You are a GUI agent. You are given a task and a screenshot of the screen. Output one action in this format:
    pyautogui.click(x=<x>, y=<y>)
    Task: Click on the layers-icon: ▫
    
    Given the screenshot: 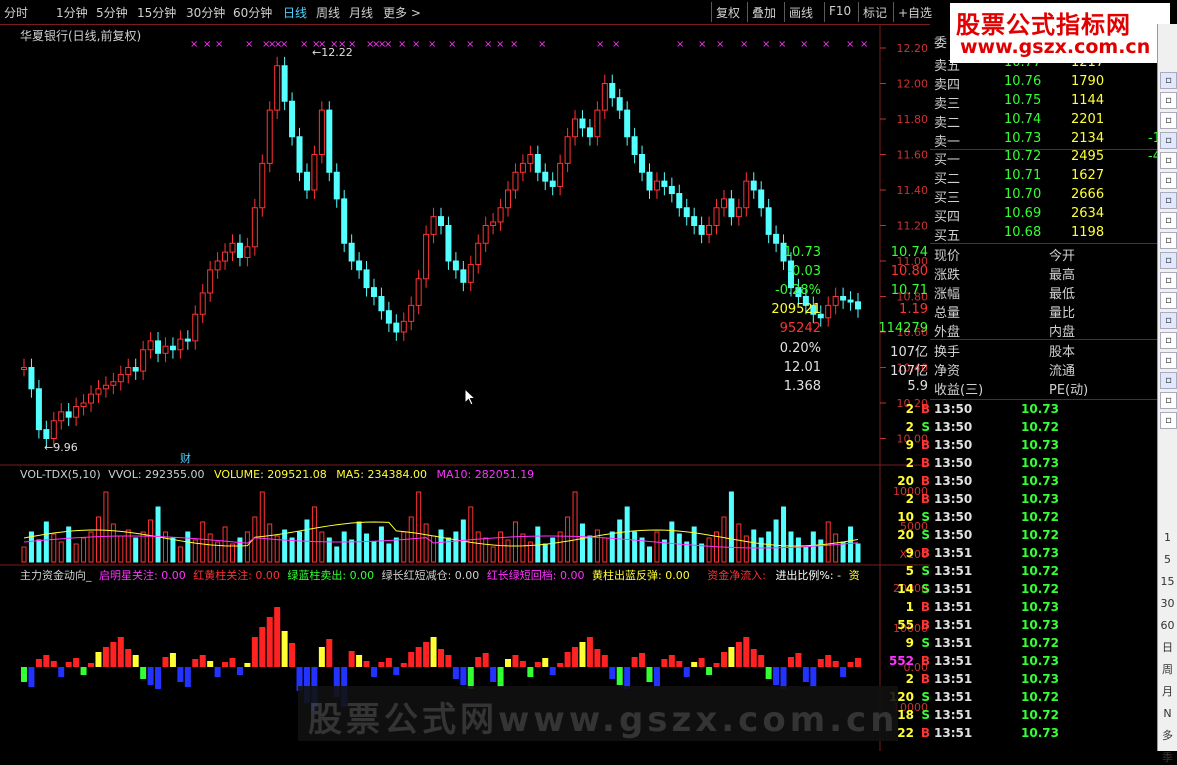 What is the action you would take?
    pyautogui.click(x=1168, y=220)
    